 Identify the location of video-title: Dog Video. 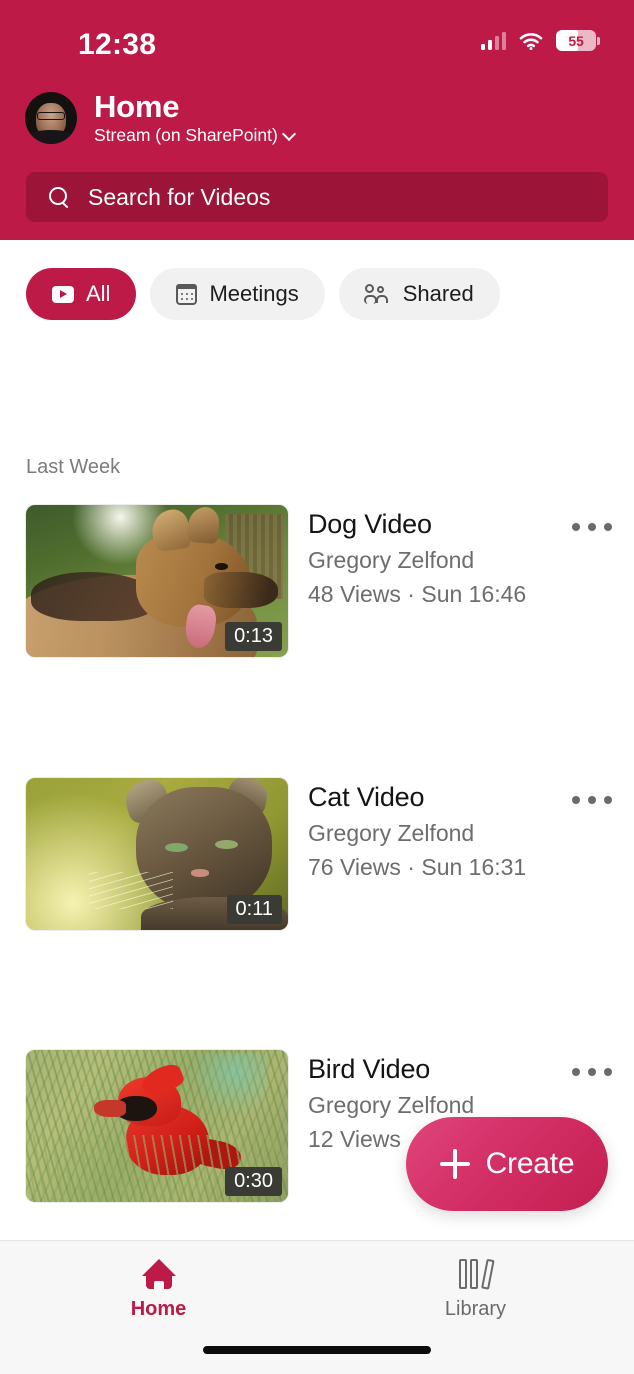
(370, 524).